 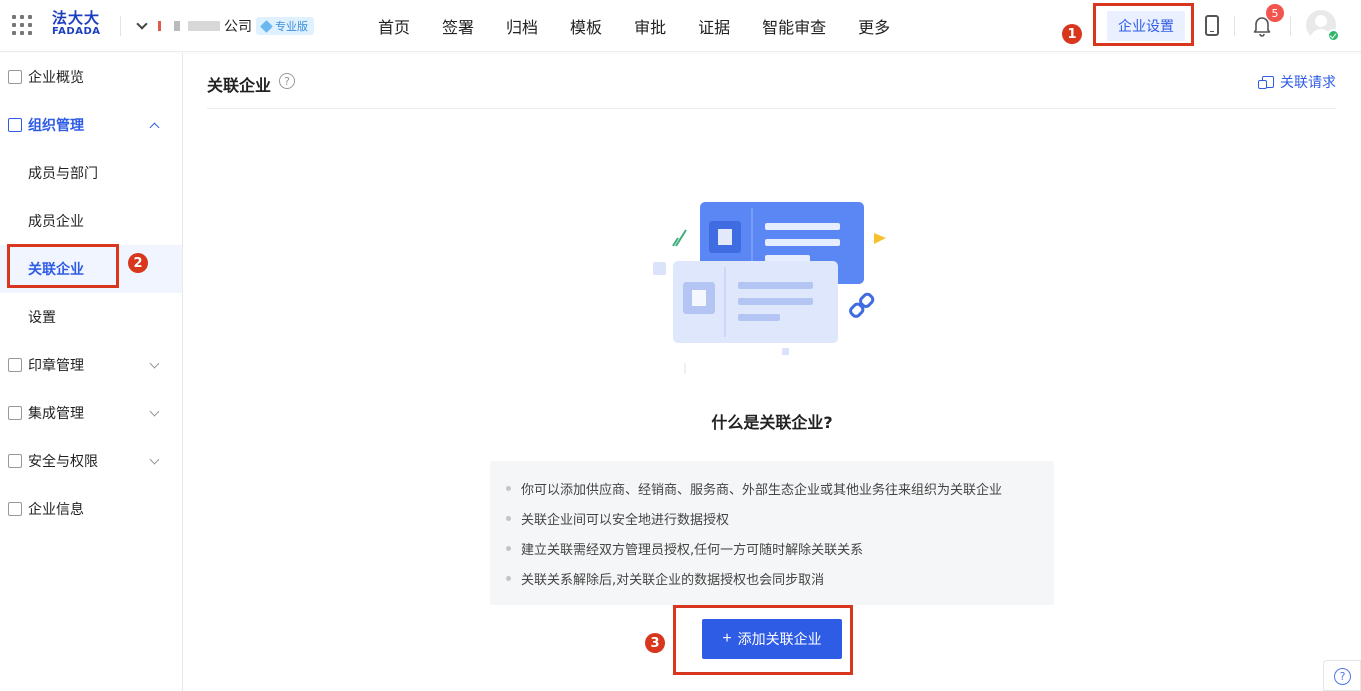 What do you see at coordinates (91, 509) in the screenshot?
I see `sidebar-item-enterprise-info: 企业信息` at bounding box center [91, 509].